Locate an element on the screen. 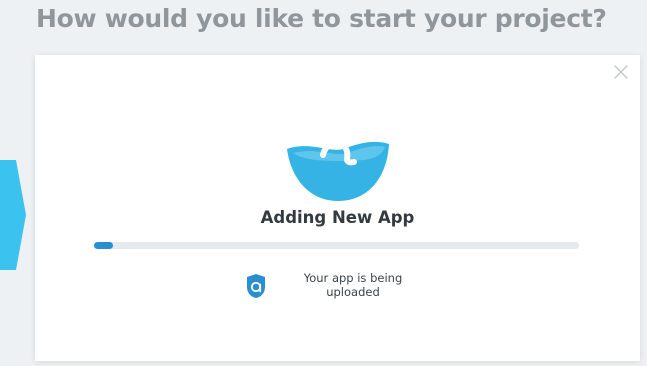 The image size is (647, 366). app-logo-icon is located at coordinates (338, 170).